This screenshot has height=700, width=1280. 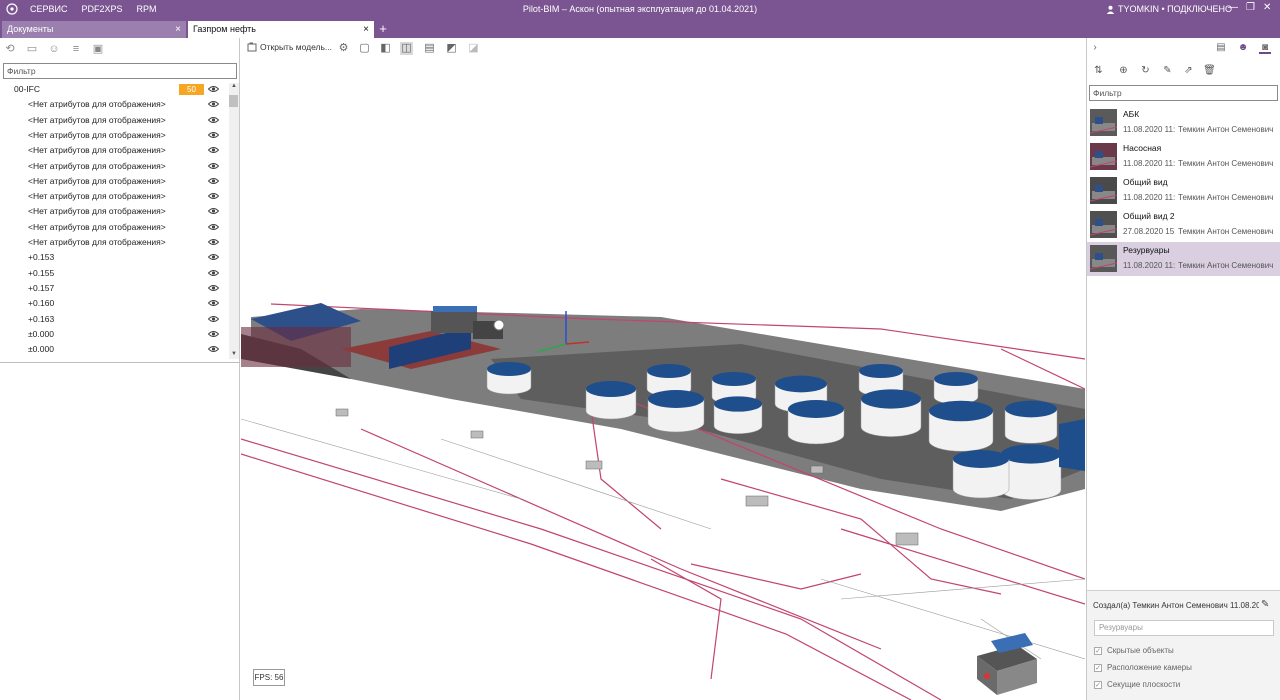 I want to click on fit-view-icon: ▢, so click(x=364, y=48).